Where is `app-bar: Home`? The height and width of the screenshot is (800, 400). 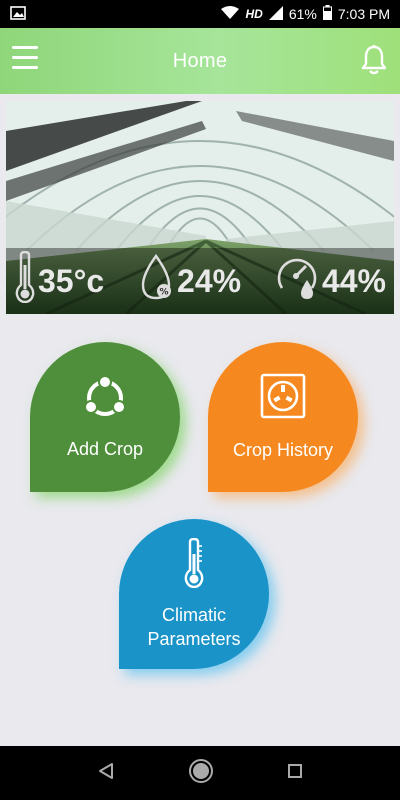
app-bar: Home is located at coordinates (200, 61).